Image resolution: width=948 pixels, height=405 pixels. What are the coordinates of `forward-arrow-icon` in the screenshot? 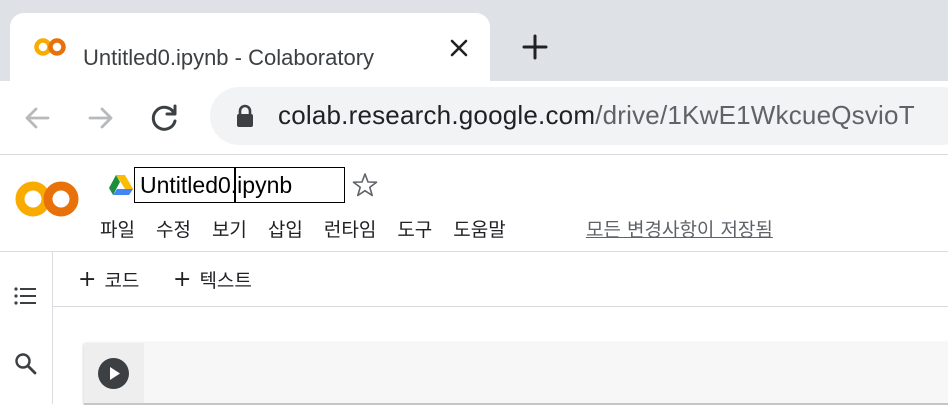 It's located at (101, 118).